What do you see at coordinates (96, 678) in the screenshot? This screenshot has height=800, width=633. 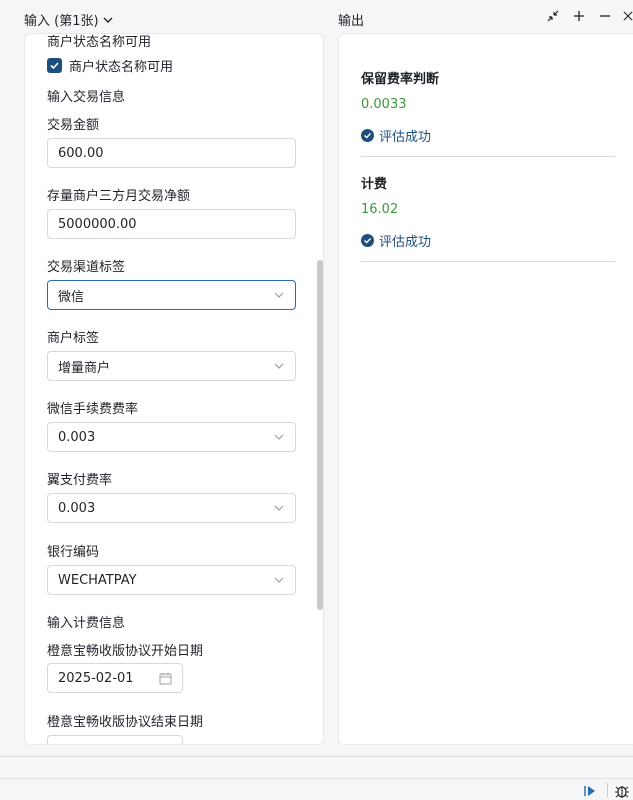 I see `start-date-value: 2025-02-01` at bounding box center [96, 678].